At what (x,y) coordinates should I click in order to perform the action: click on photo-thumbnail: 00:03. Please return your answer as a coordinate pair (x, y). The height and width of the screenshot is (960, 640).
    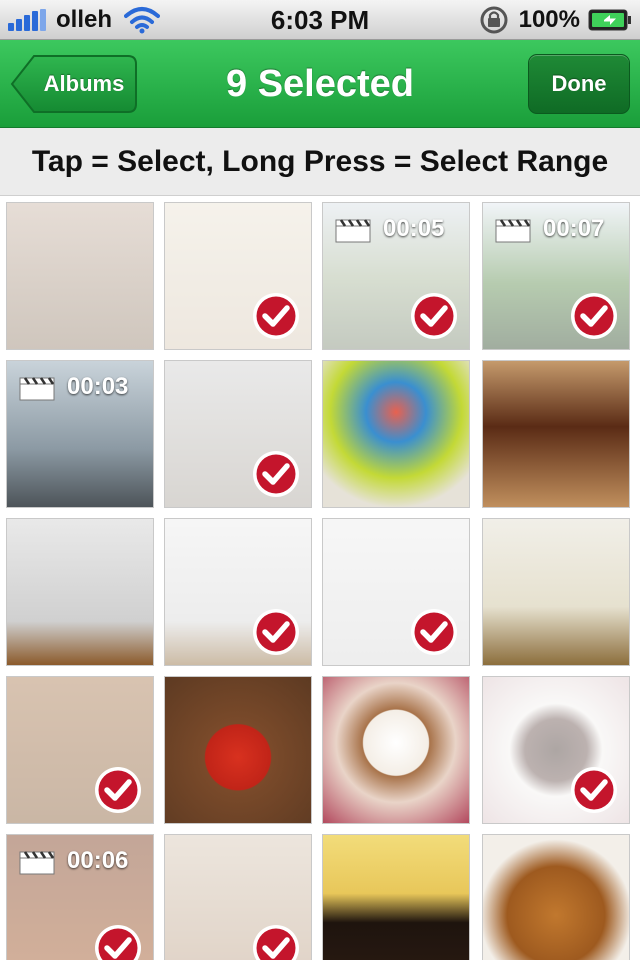
    Looking at the image, I should click on (80, 434).